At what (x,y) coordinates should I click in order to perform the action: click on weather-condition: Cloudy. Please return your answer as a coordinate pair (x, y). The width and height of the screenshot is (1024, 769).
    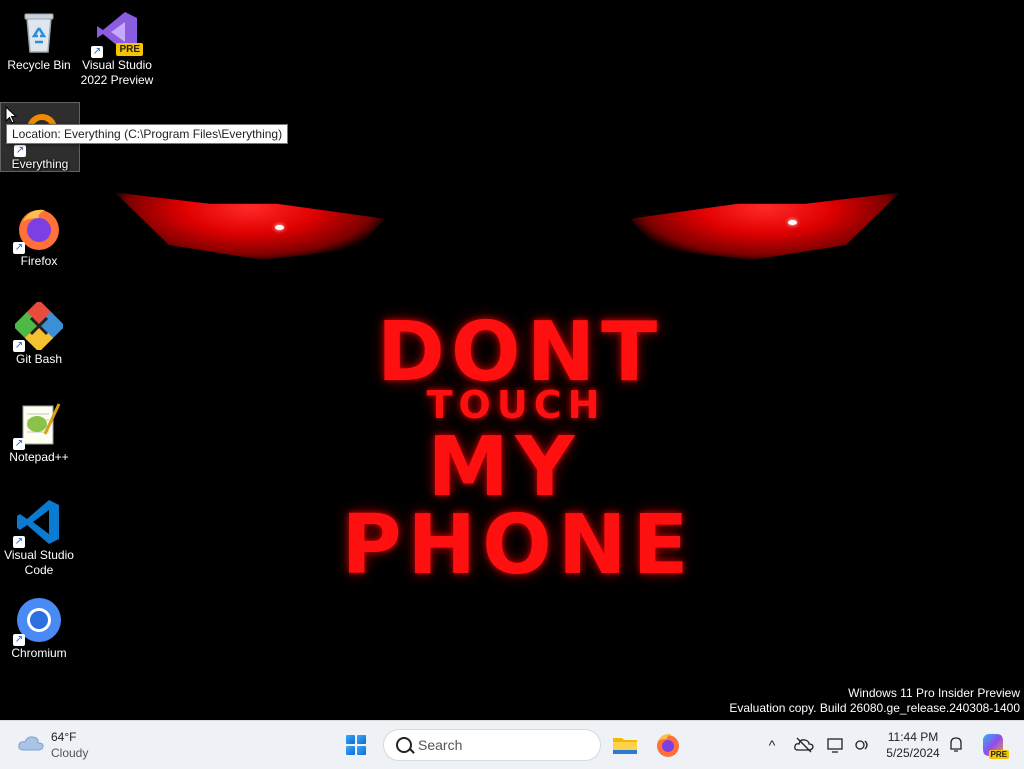
    Looking at the image, I should click on (70, 753).